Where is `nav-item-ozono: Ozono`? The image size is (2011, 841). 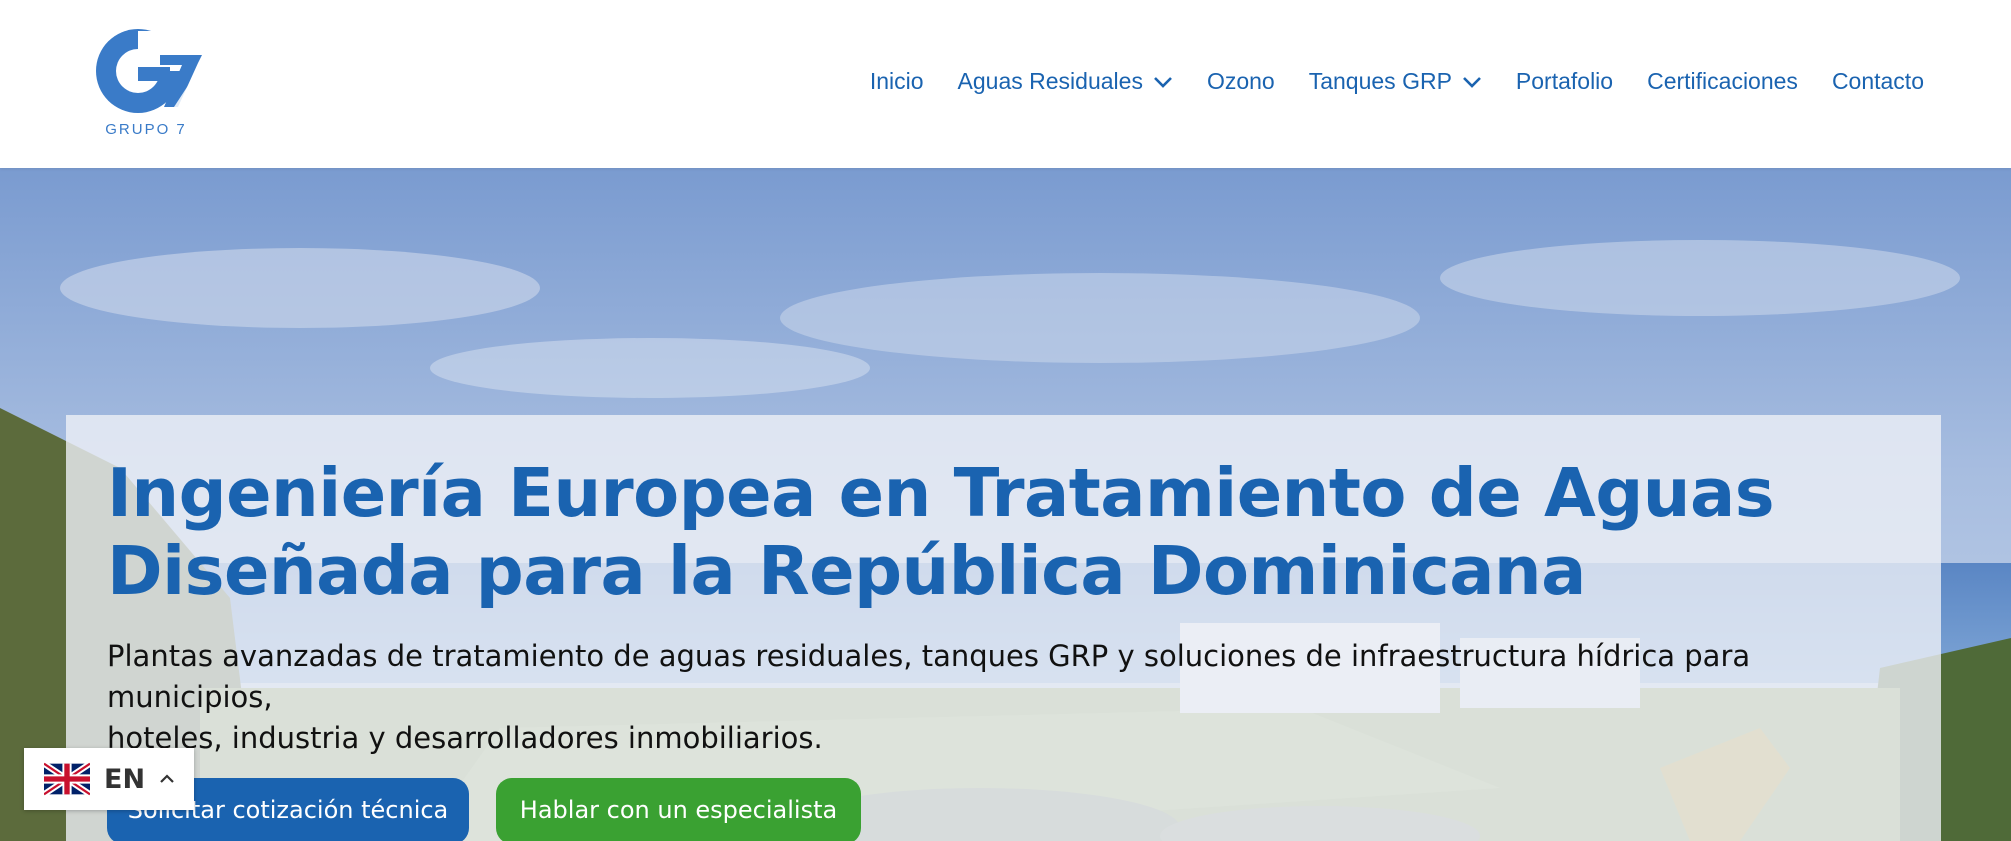 nav-item-ozono: Ozono is located at coordinates (1241, 81).